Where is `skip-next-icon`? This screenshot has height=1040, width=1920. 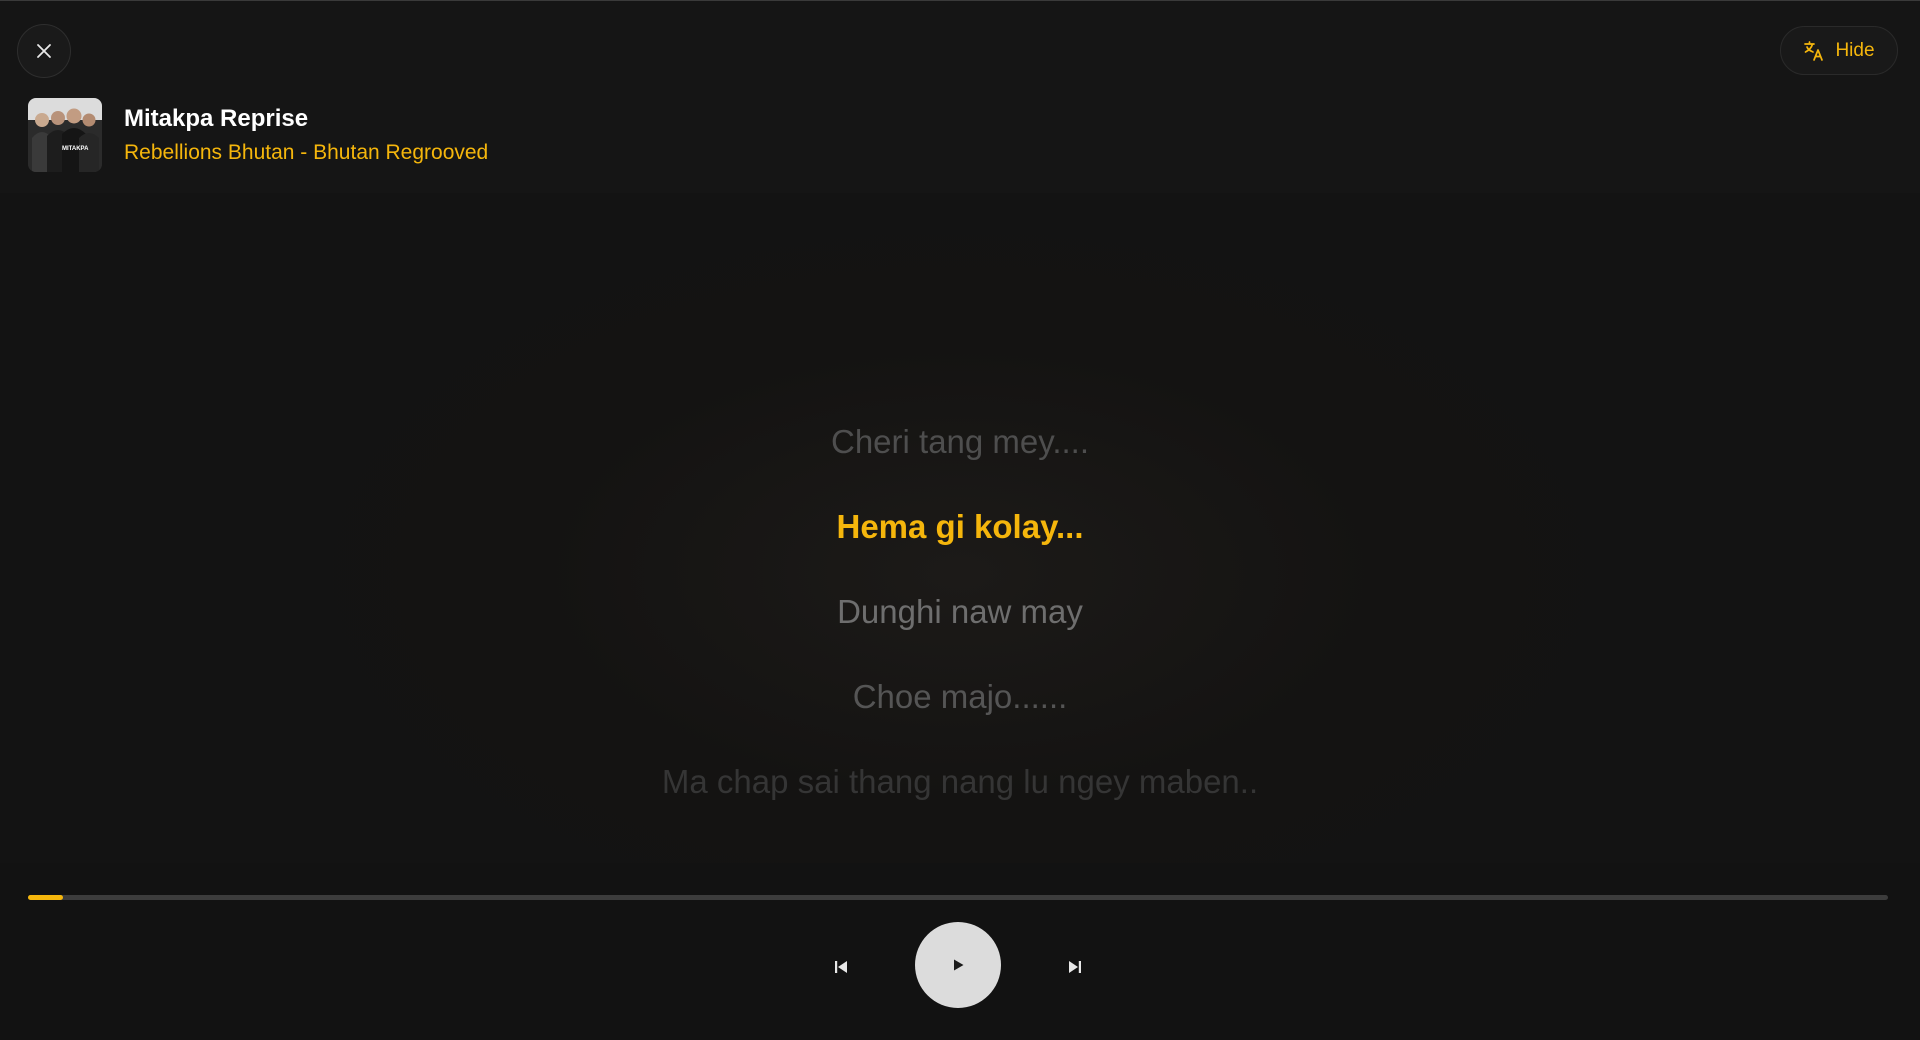 skip-next-icon is located at coordinates (1075, 967).